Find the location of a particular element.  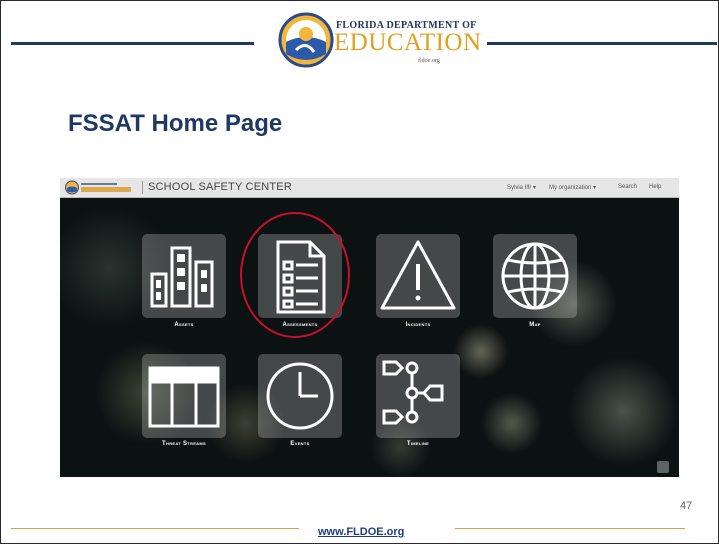

tile-timeline is located at coordinates (418, 396).